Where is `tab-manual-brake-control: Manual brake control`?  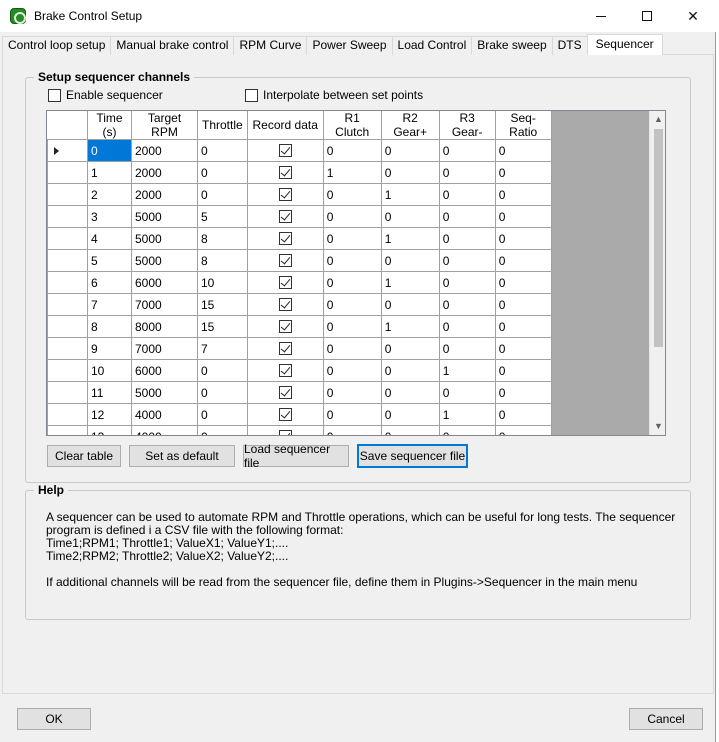 tab-manual-brake-control: Manual brake control is located at coordinates (172, 45).